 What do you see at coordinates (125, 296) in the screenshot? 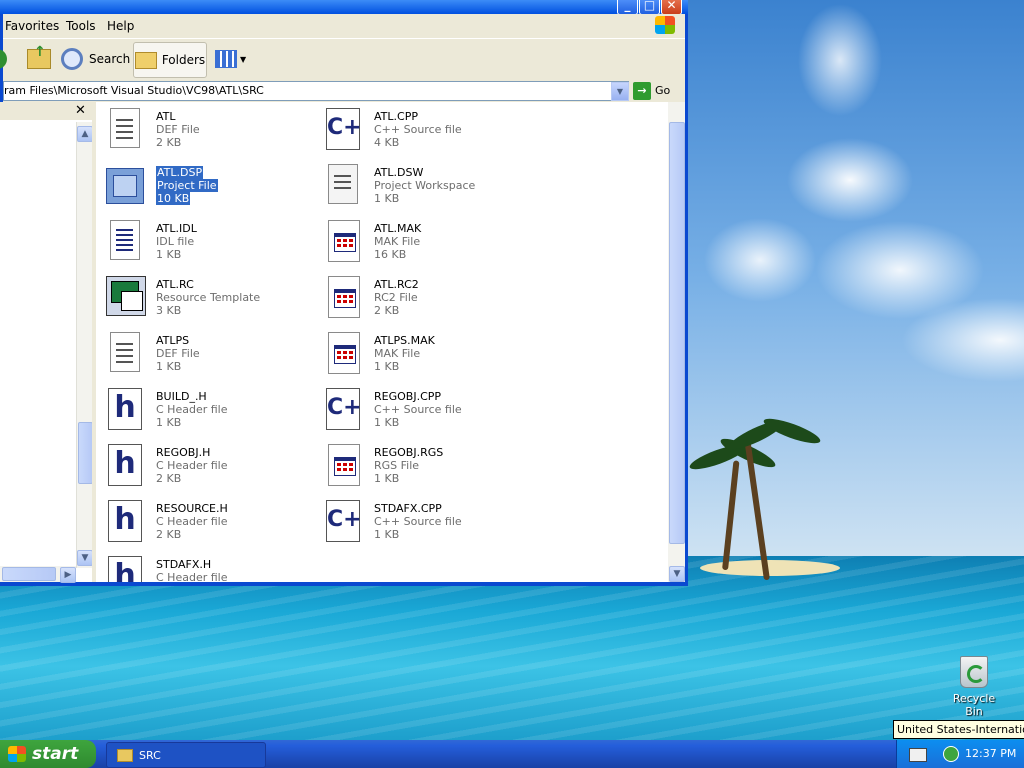
I see `resource-file-icon` at bounding box center [125, 296].